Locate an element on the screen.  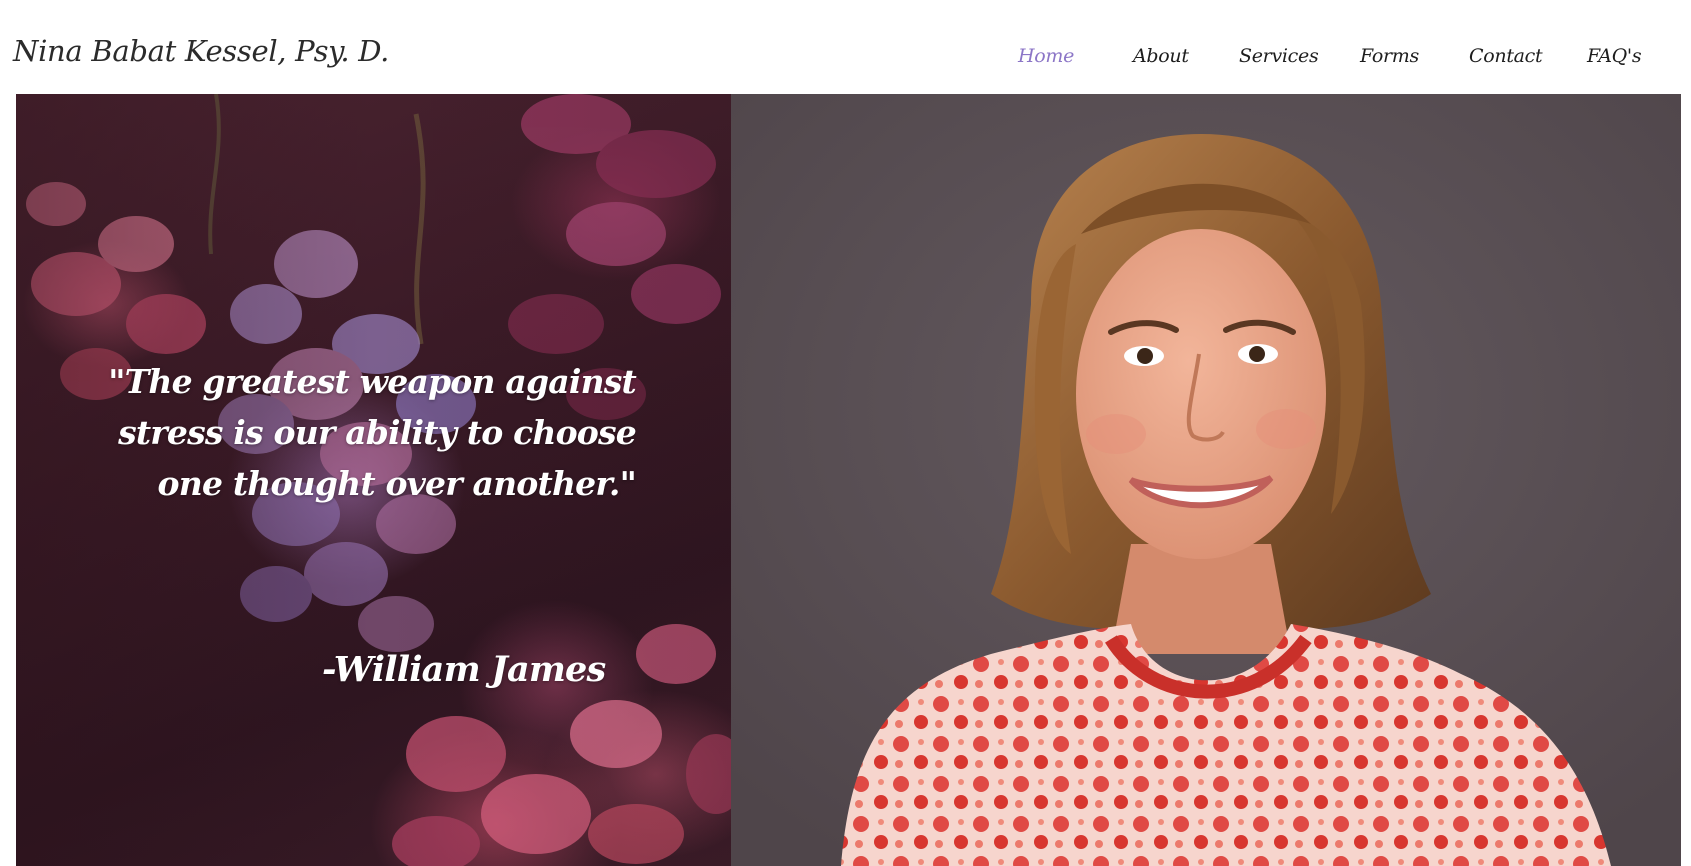
nav-faqs: FAQ's is located at coordinates (1614, 56).